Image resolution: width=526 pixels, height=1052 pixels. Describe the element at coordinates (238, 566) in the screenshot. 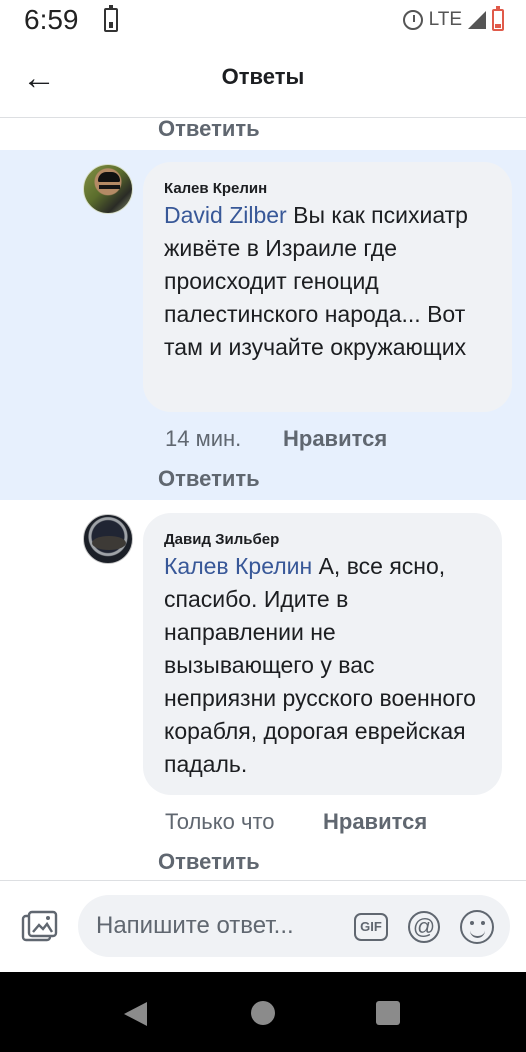

I see `mention-link: Калев Крелин` at that location.